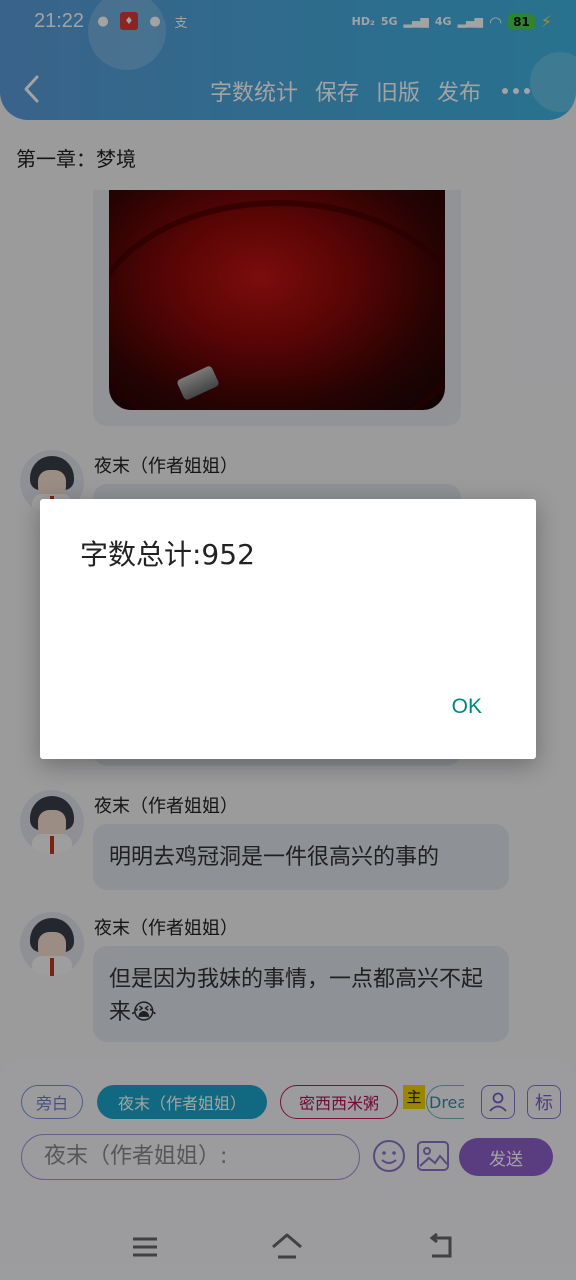  Describe the element at coordinates (467, 707) in the screenshot. I see `ok-button: OK` at that location.